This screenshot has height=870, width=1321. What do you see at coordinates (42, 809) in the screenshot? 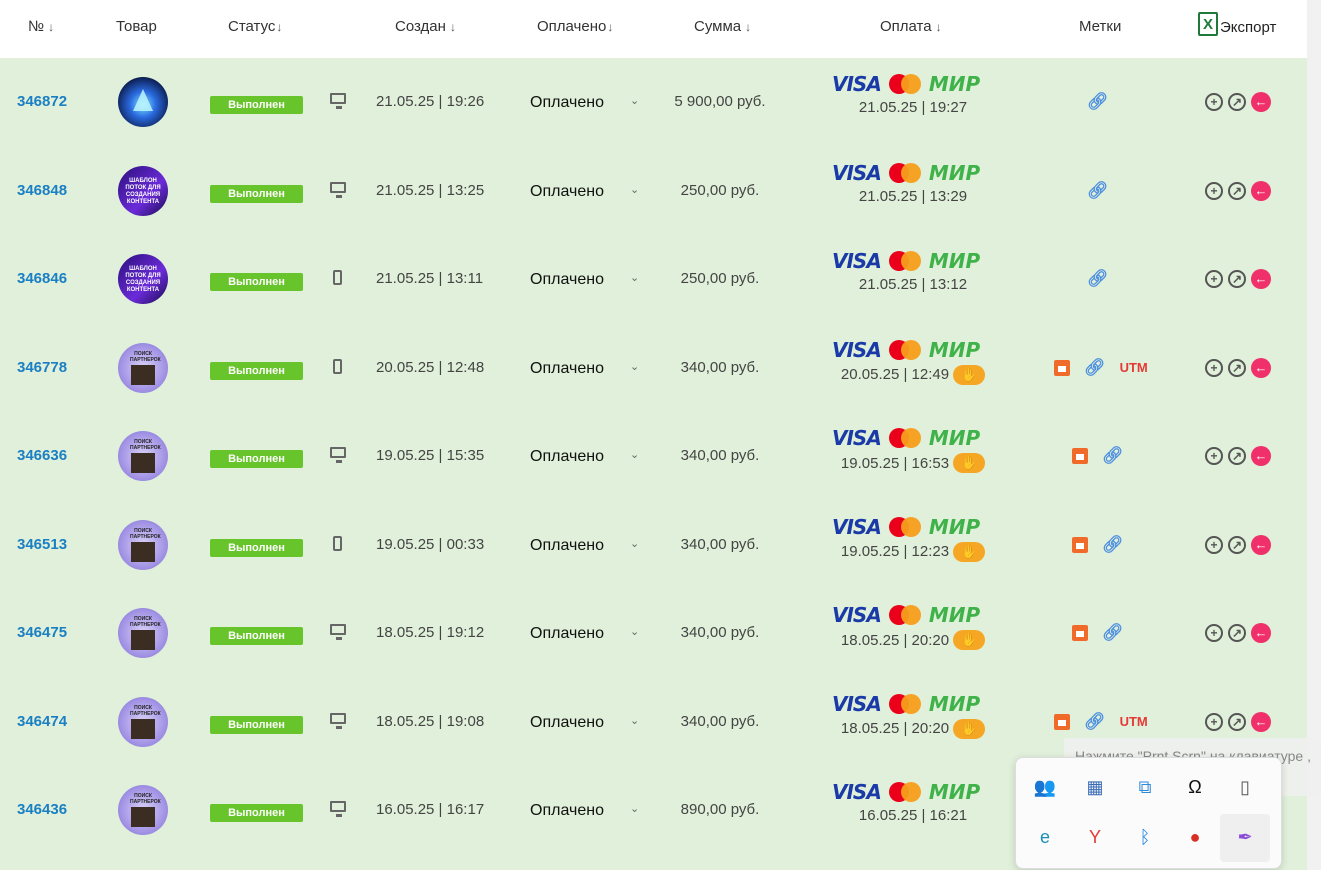
I see `order-id-link: 346436` at bounding box center [42, 809].